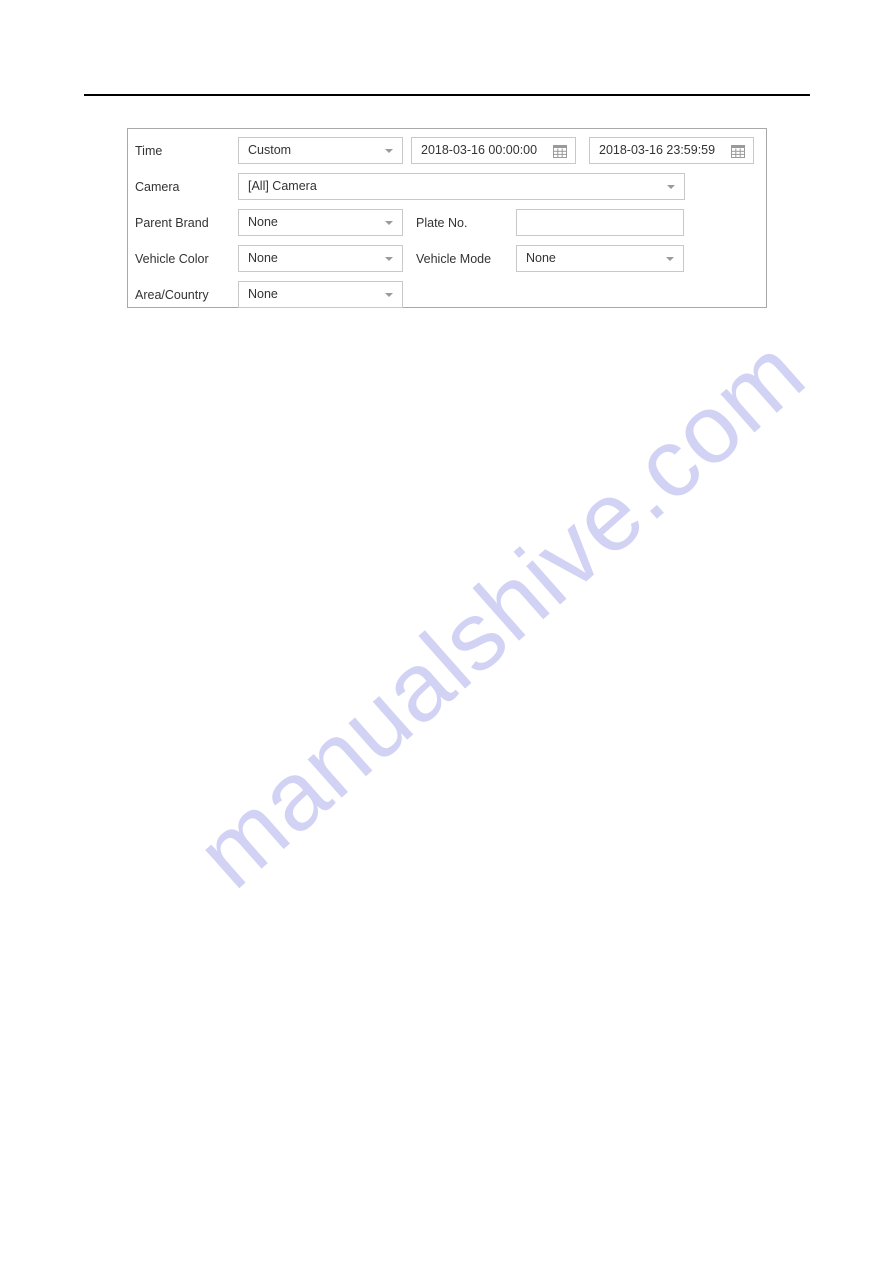 The width and height of the screenshot is (893, 1263). Describe the element at coordinates (479, 150) in the screenshot. I see `start-datetime-value: 2018-03-16 00:00:00` at that location.